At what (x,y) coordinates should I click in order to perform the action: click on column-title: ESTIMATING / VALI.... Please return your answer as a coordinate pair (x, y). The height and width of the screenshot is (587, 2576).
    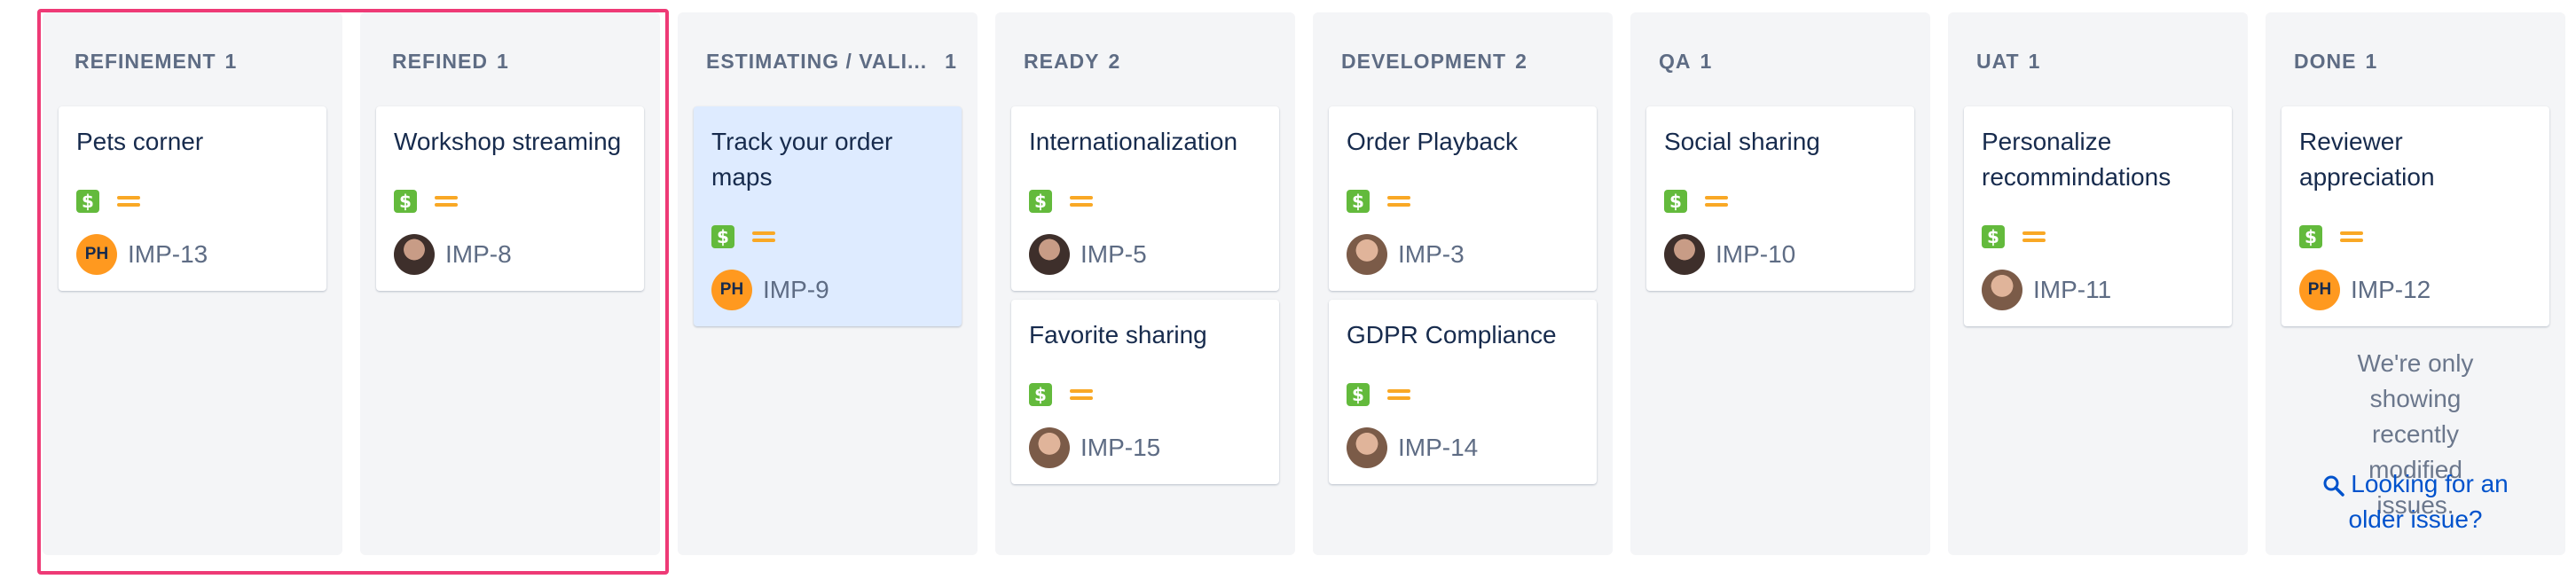
    Looking at the image, I should click on (817, 61).